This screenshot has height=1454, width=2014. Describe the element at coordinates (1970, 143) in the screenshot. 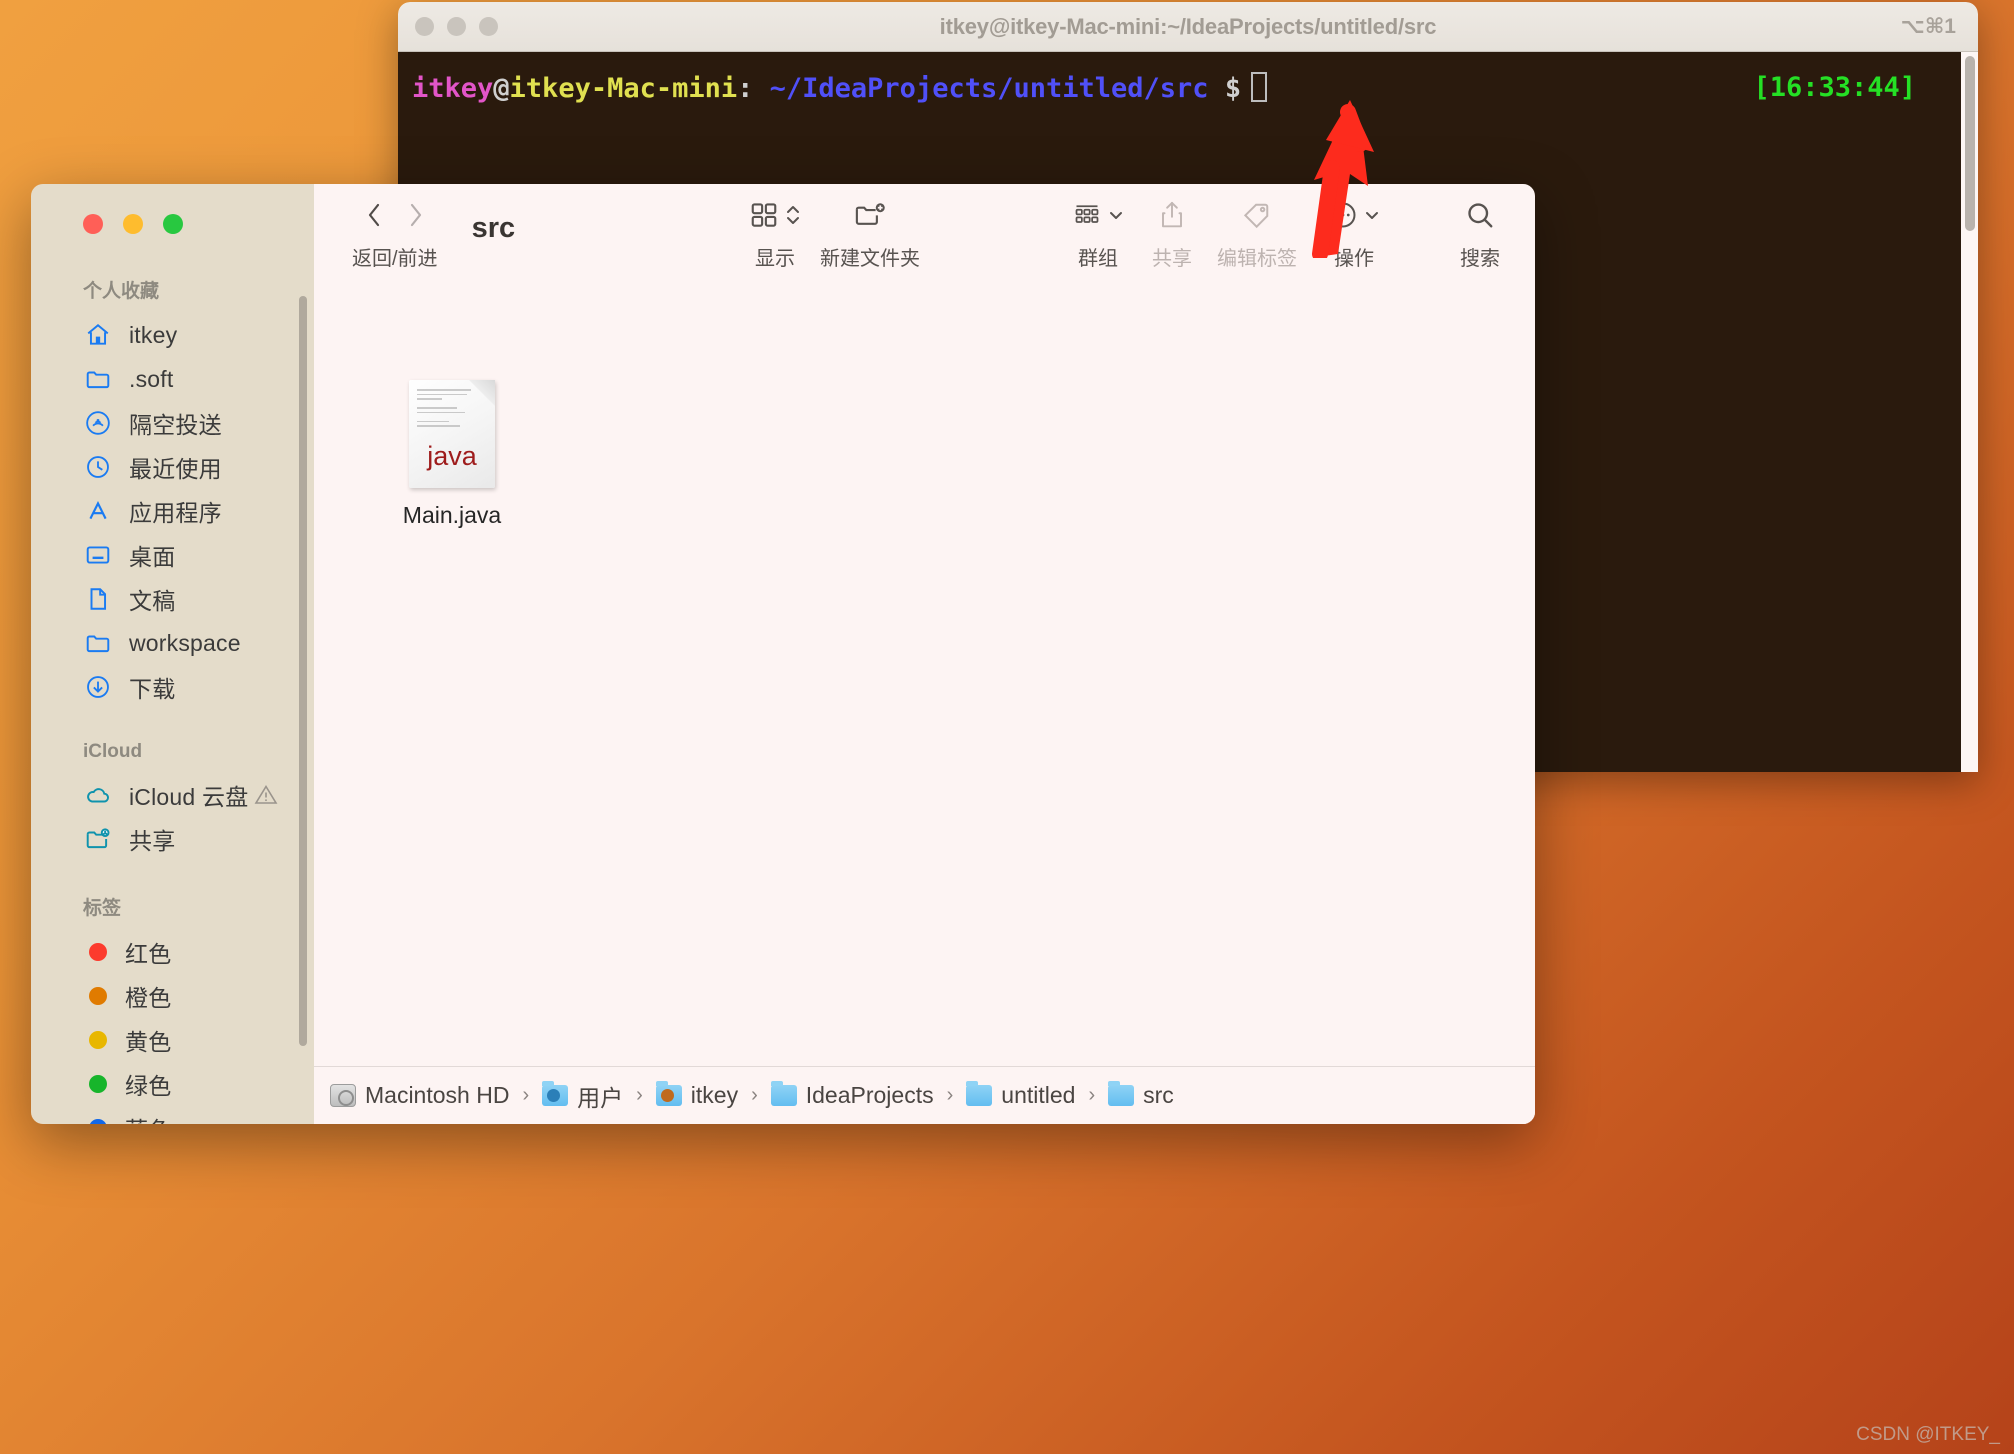

I see `terminal-scrollbar-thumb` at that location.